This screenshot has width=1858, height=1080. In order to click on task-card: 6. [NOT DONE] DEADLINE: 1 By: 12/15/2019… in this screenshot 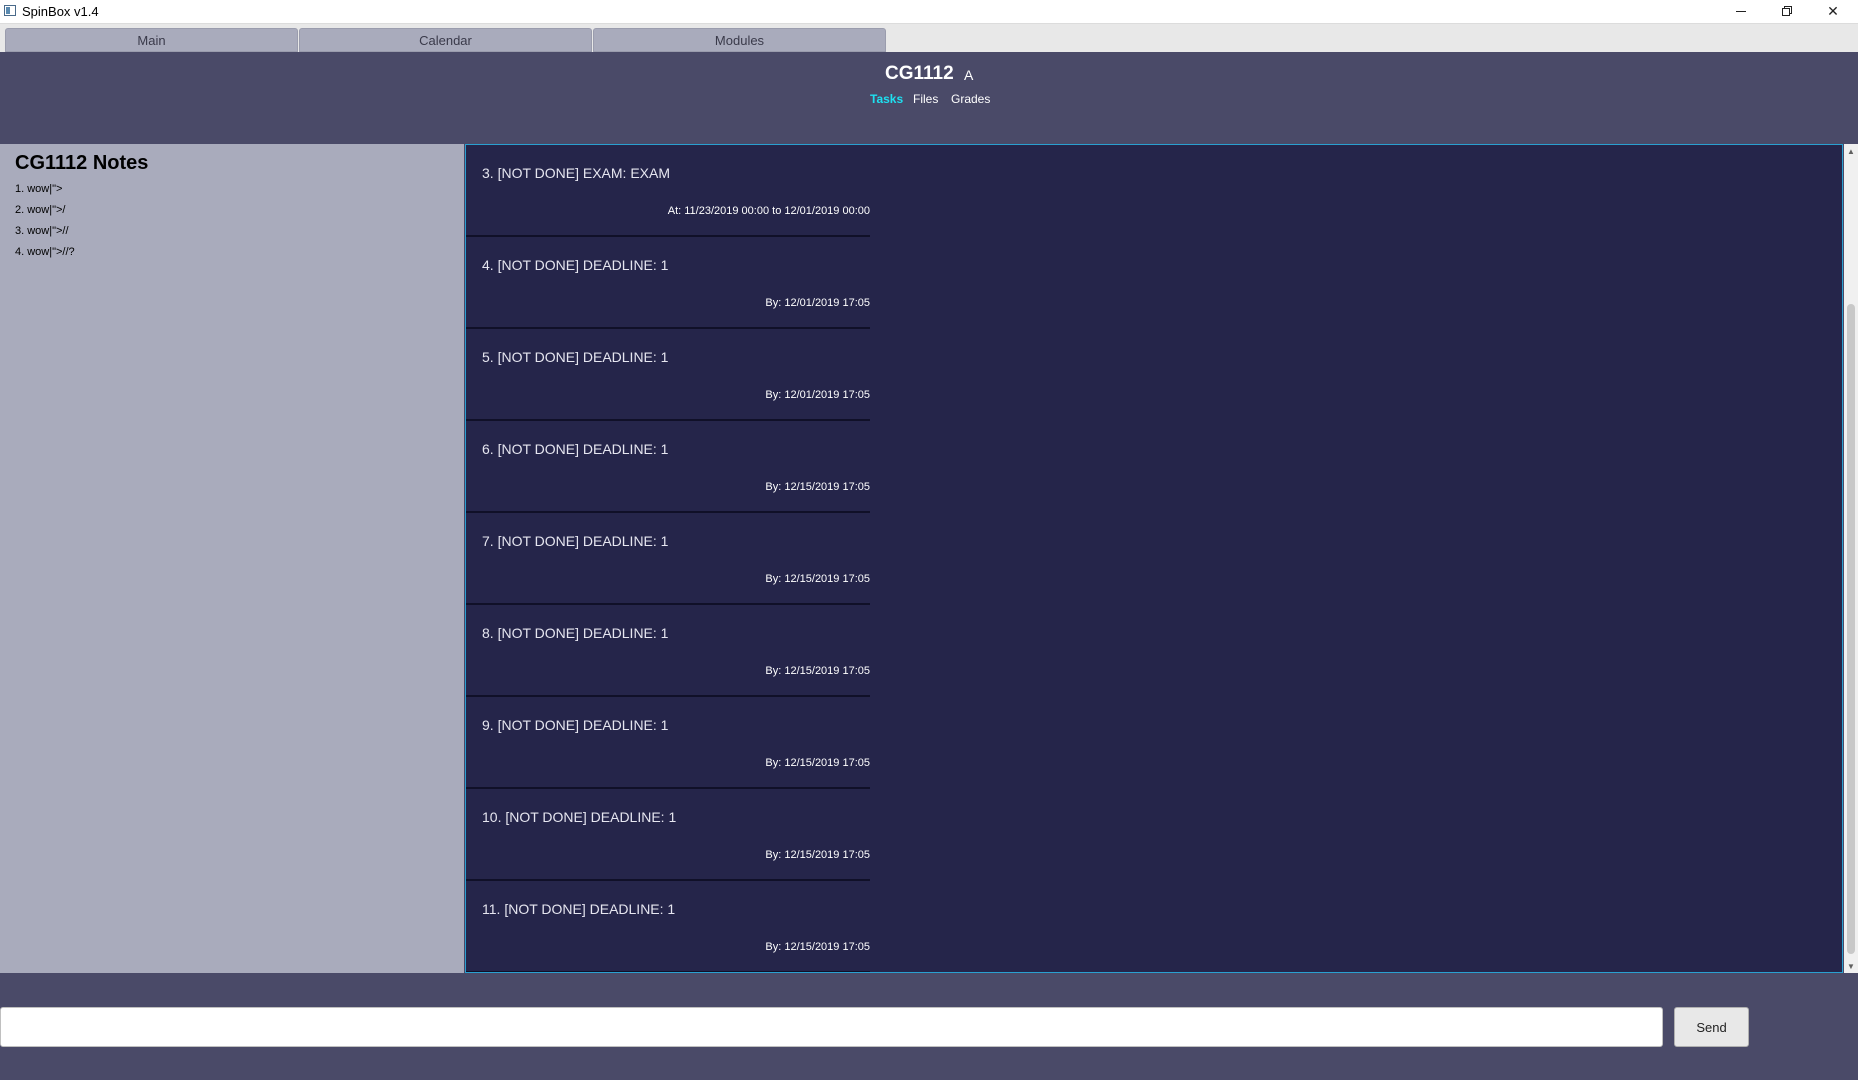, I will do `click(668, 467)`.